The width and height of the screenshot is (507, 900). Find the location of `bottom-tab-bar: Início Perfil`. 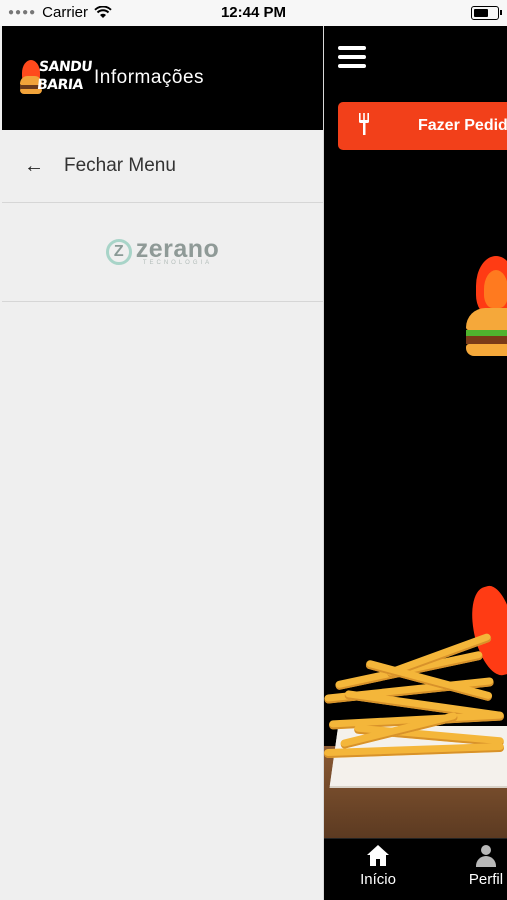

bottom-tab-bar: Início Perfil is located at coordinates (415, 869).